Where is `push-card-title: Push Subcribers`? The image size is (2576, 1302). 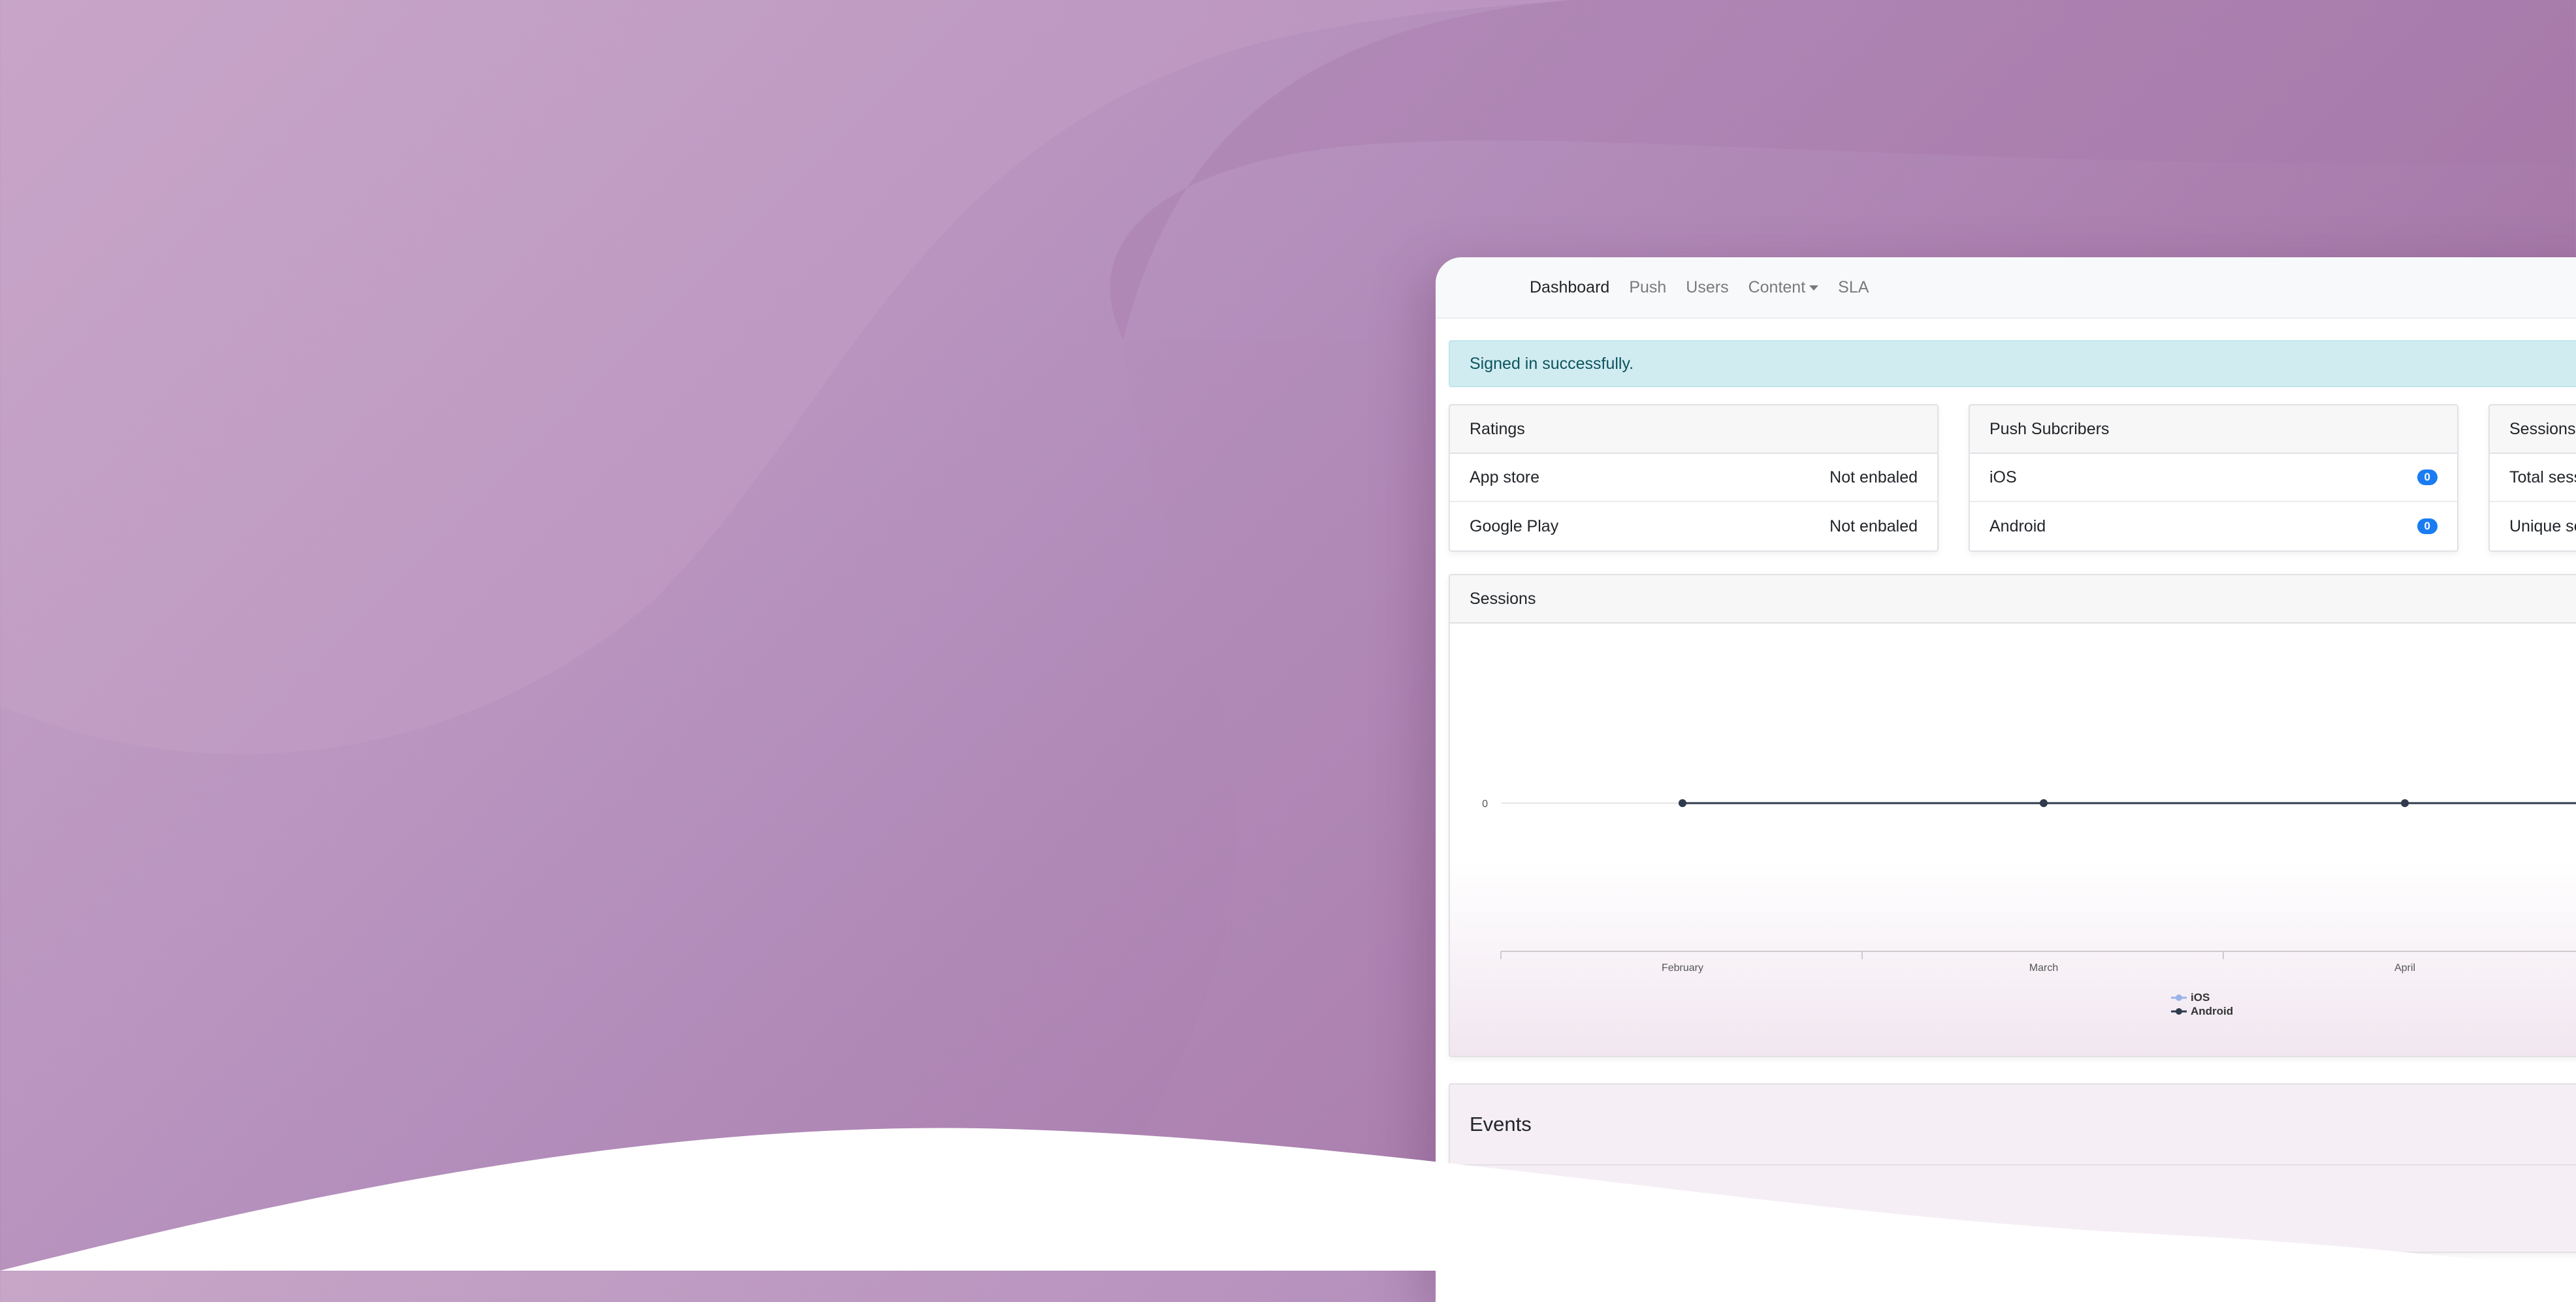 push-card-title: Push Subcribers is located at coordinates (2213, 430).